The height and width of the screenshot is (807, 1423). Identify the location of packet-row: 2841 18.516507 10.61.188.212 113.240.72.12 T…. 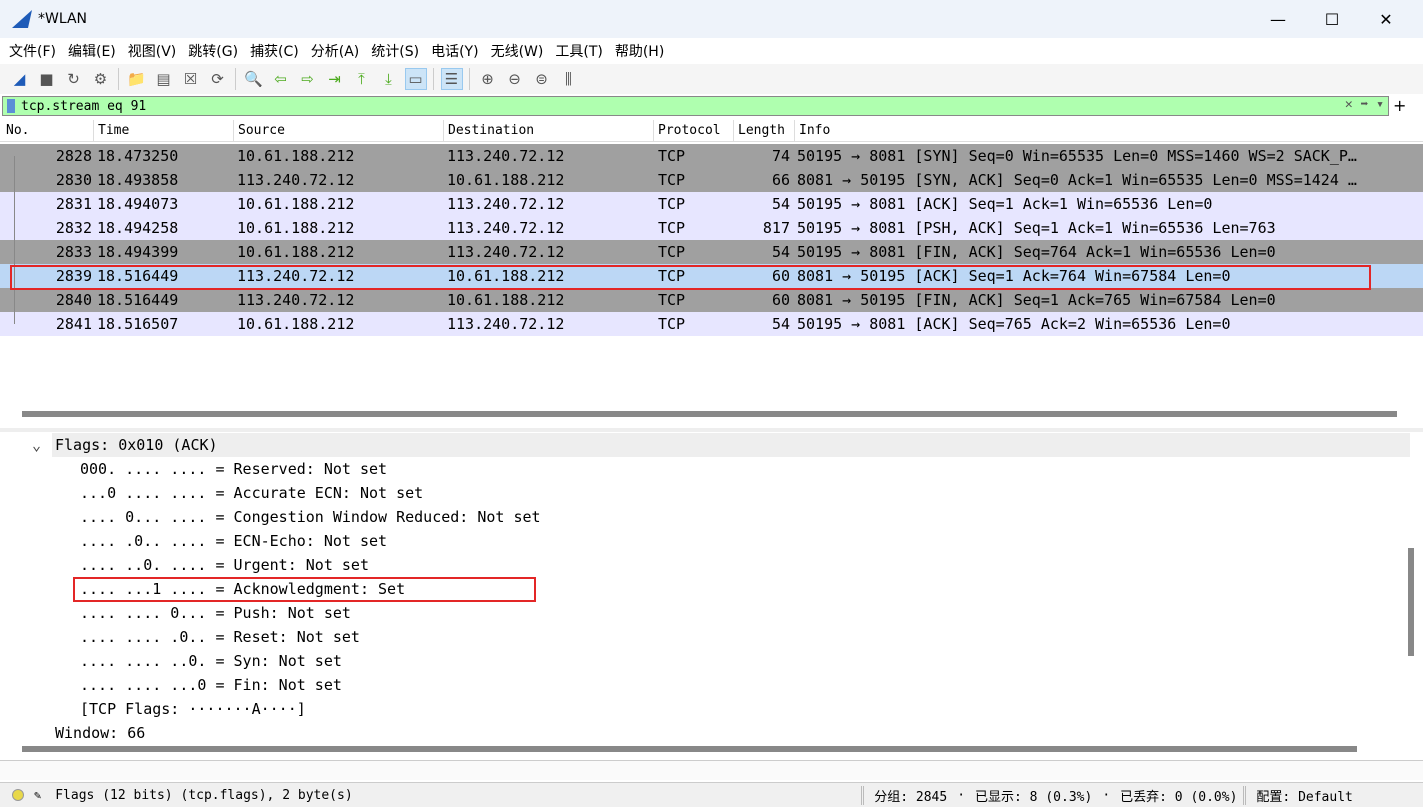
(711, 324).